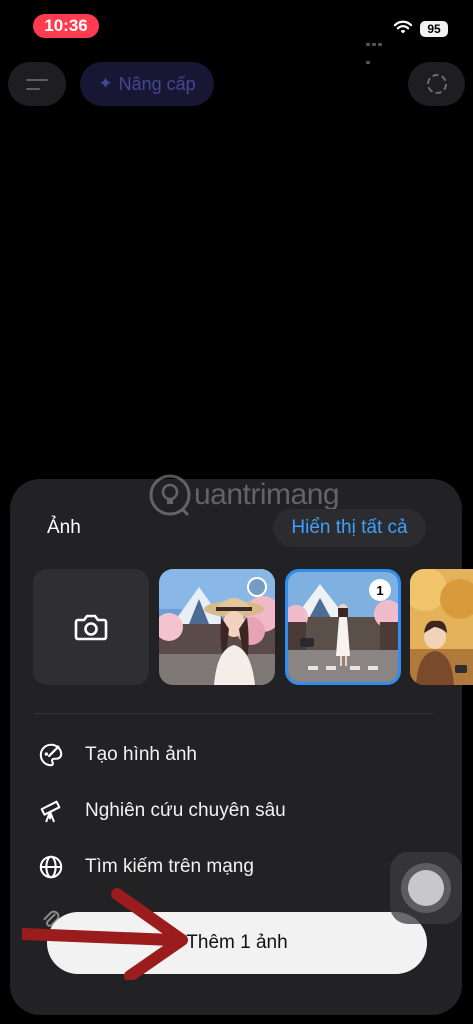 The image size is (473, 1024). I want to click on photo-woman-white-dress-street: 1, so click(343, 627).